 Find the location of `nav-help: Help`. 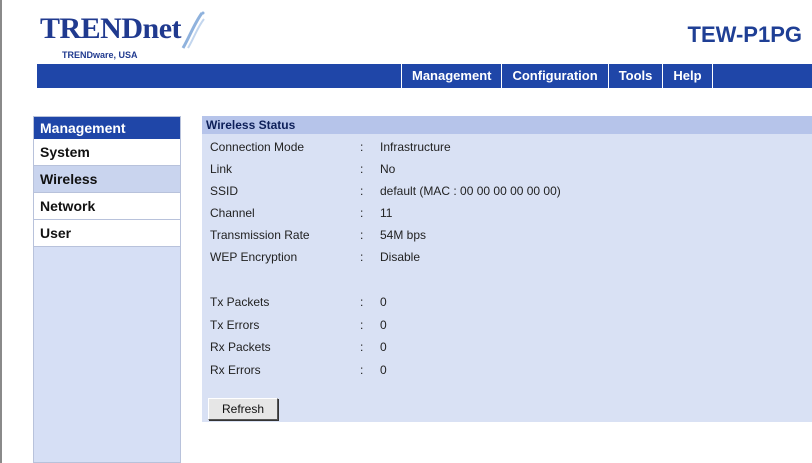

nav-help: Help is located at coordinates (687, 76).